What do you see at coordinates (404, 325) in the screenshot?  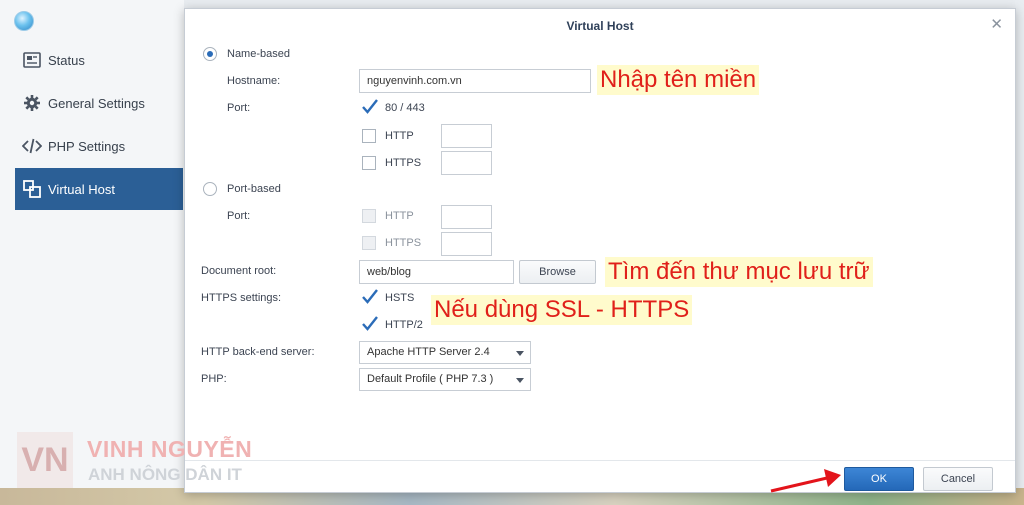 I see `http2-label: HTTP/2` at bounding box center [404, 325].